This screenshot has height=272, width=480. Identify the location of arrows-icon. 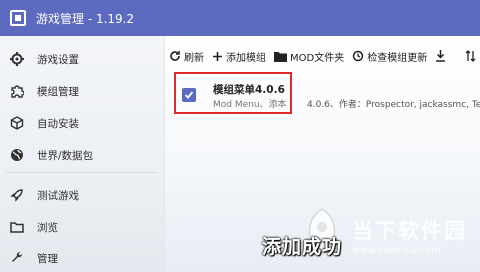
(470, 56).